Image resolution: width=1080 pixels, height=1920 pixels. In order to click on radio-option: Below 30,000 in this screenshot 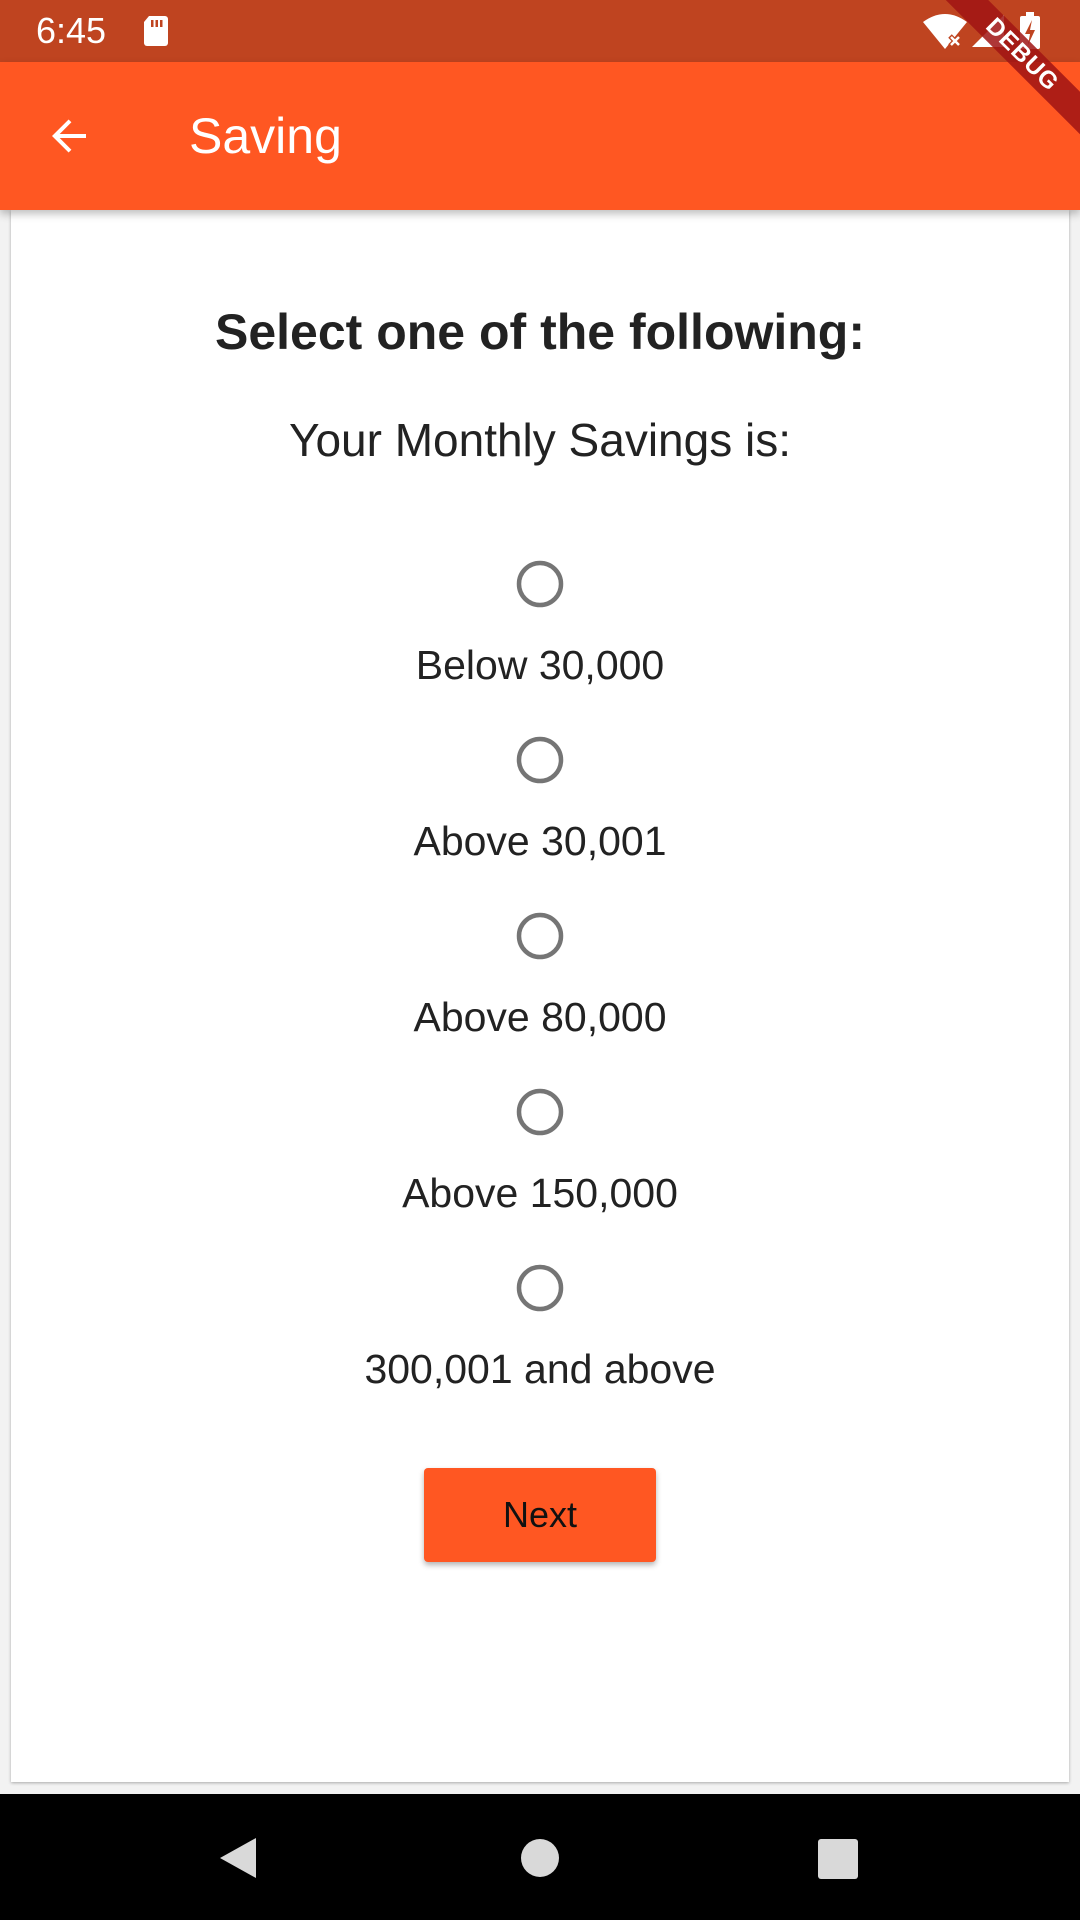, I will do `click(540, 648)`.